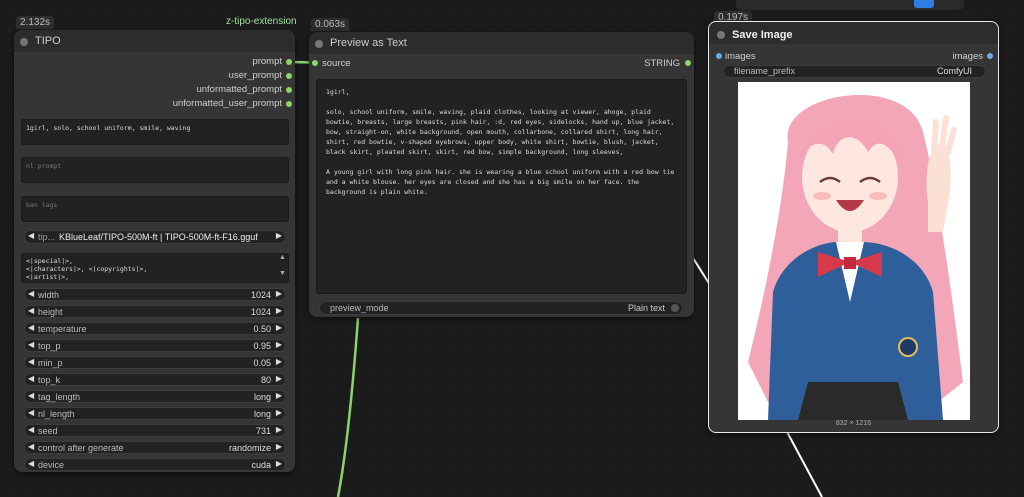 Image resolution: width=1024 pixels, height=497 pixels. Describe the element at coordinates (155, 345) in the screenshot. I see `widget-top-p: ◀ top_p 0.95 ▶` at that location.